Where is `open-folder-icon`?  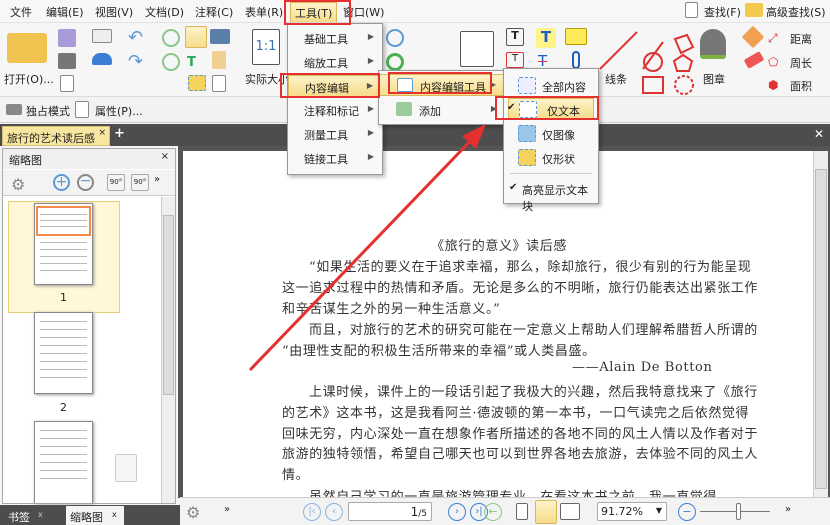 open-folder-icon is located at coordinates (27, 48).